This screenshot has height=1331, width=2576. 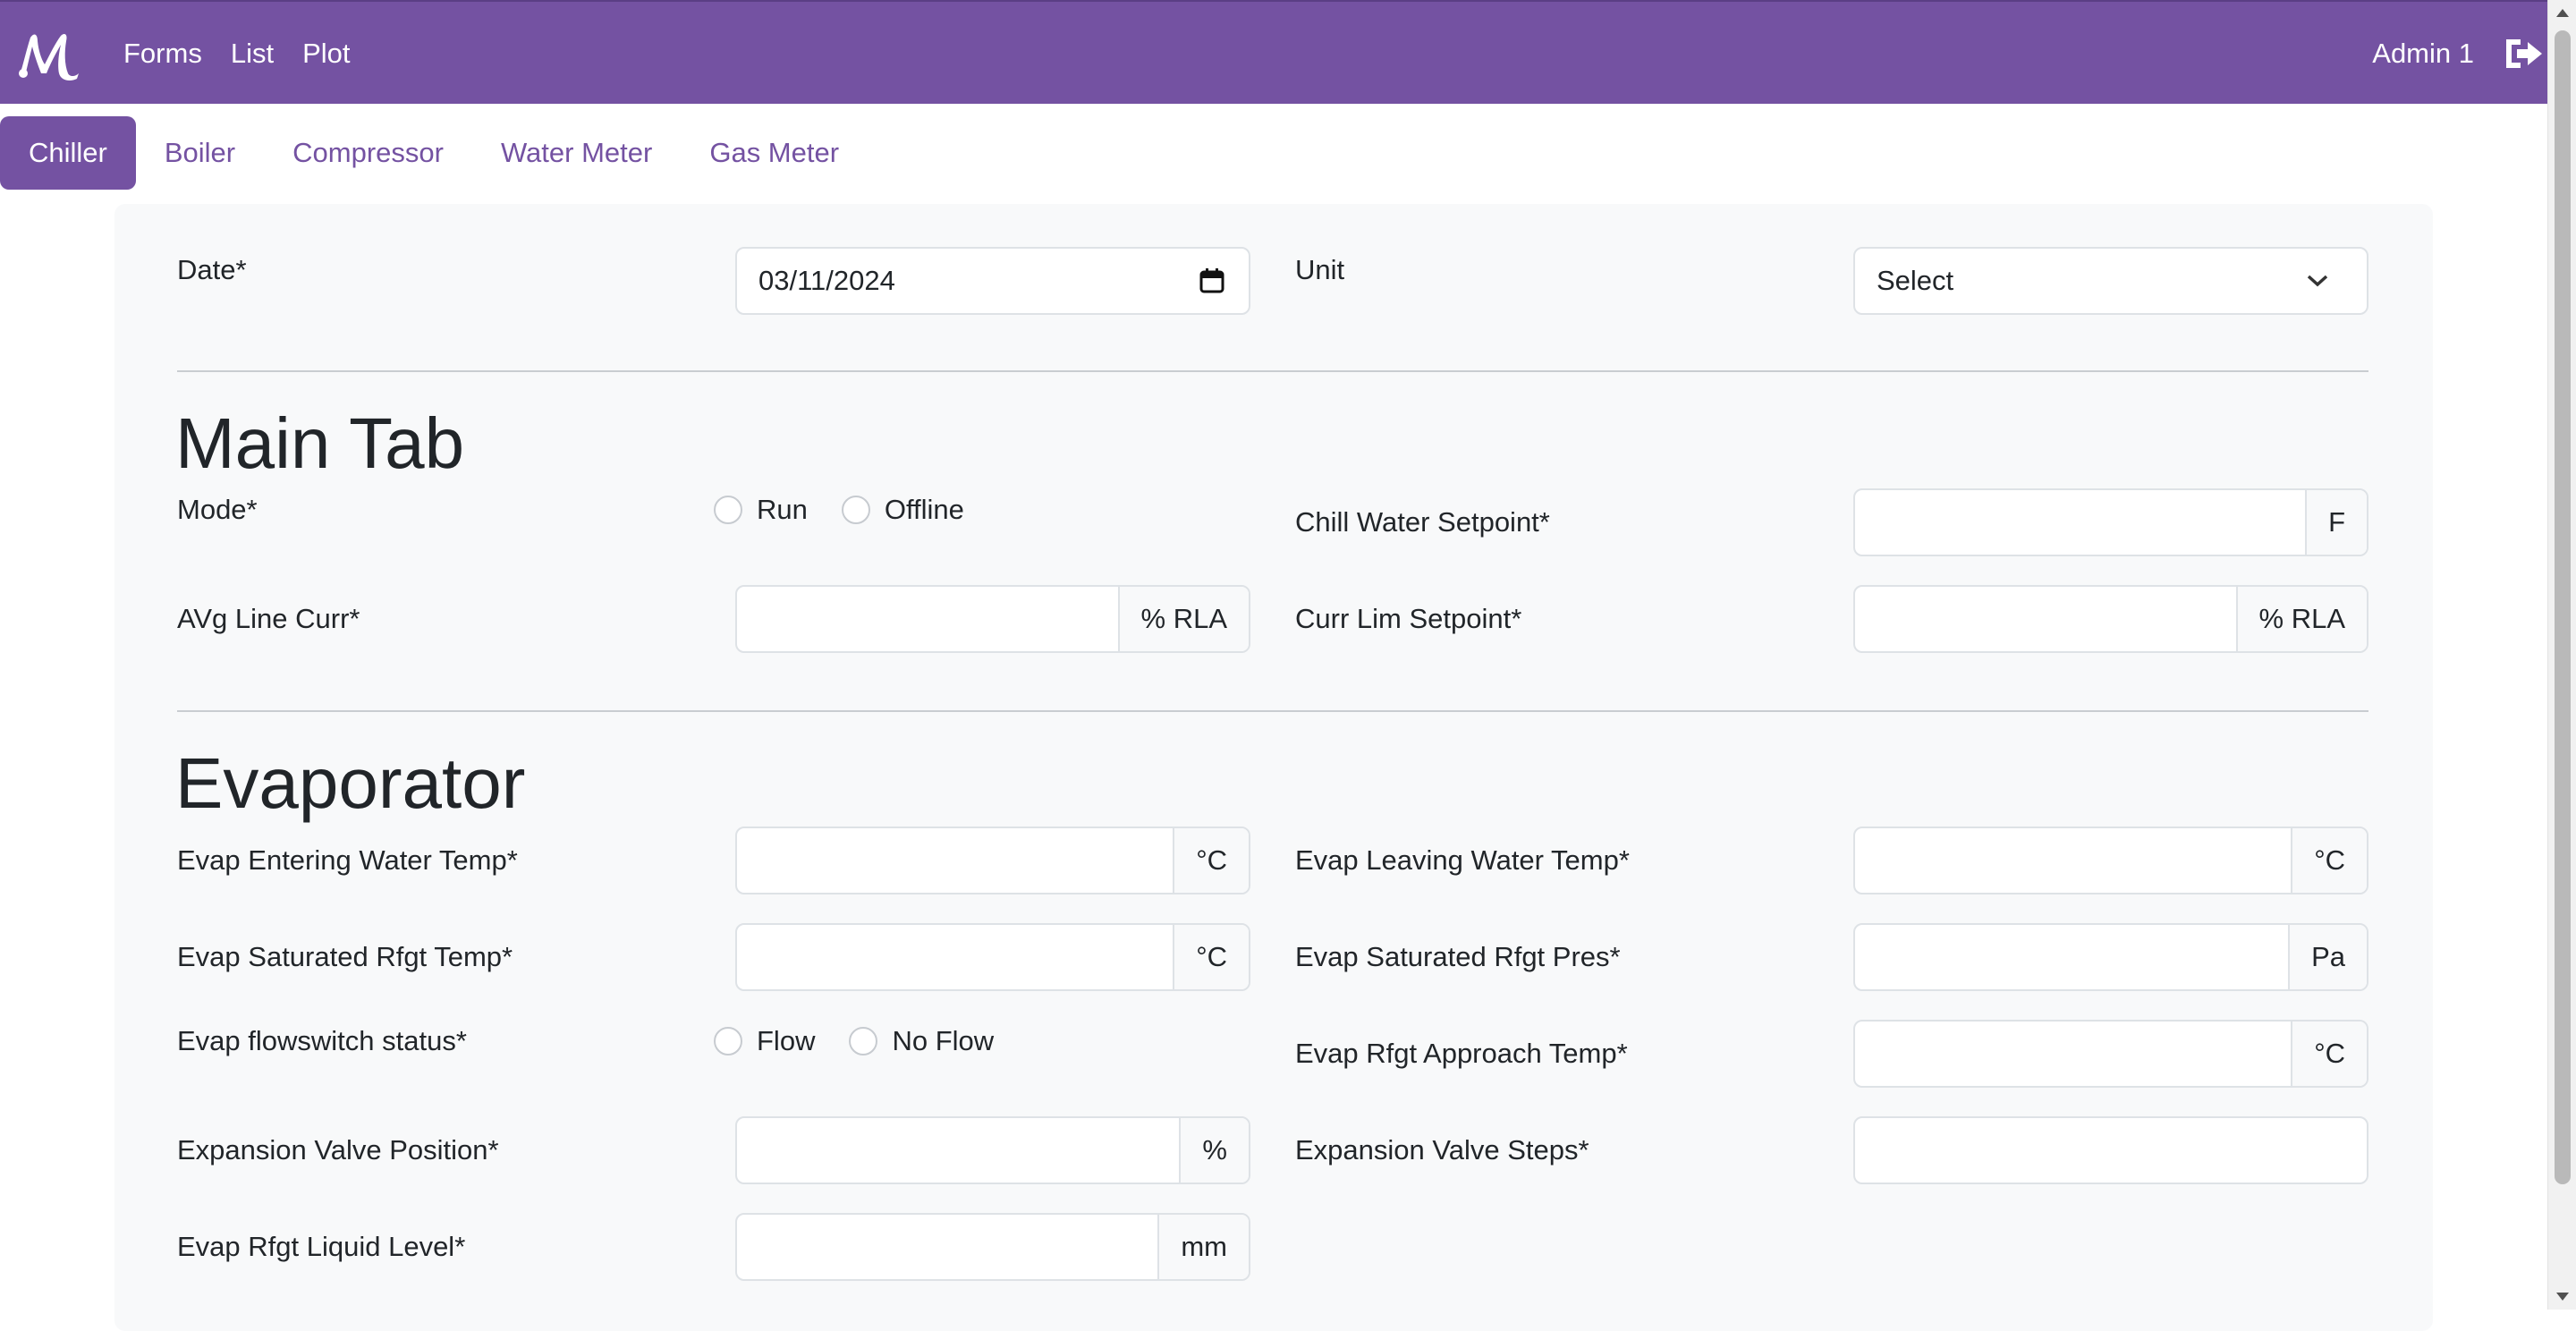 I want to click on avg-line-curr-label: AVg Line Curr*, so click(x=268, y=619).